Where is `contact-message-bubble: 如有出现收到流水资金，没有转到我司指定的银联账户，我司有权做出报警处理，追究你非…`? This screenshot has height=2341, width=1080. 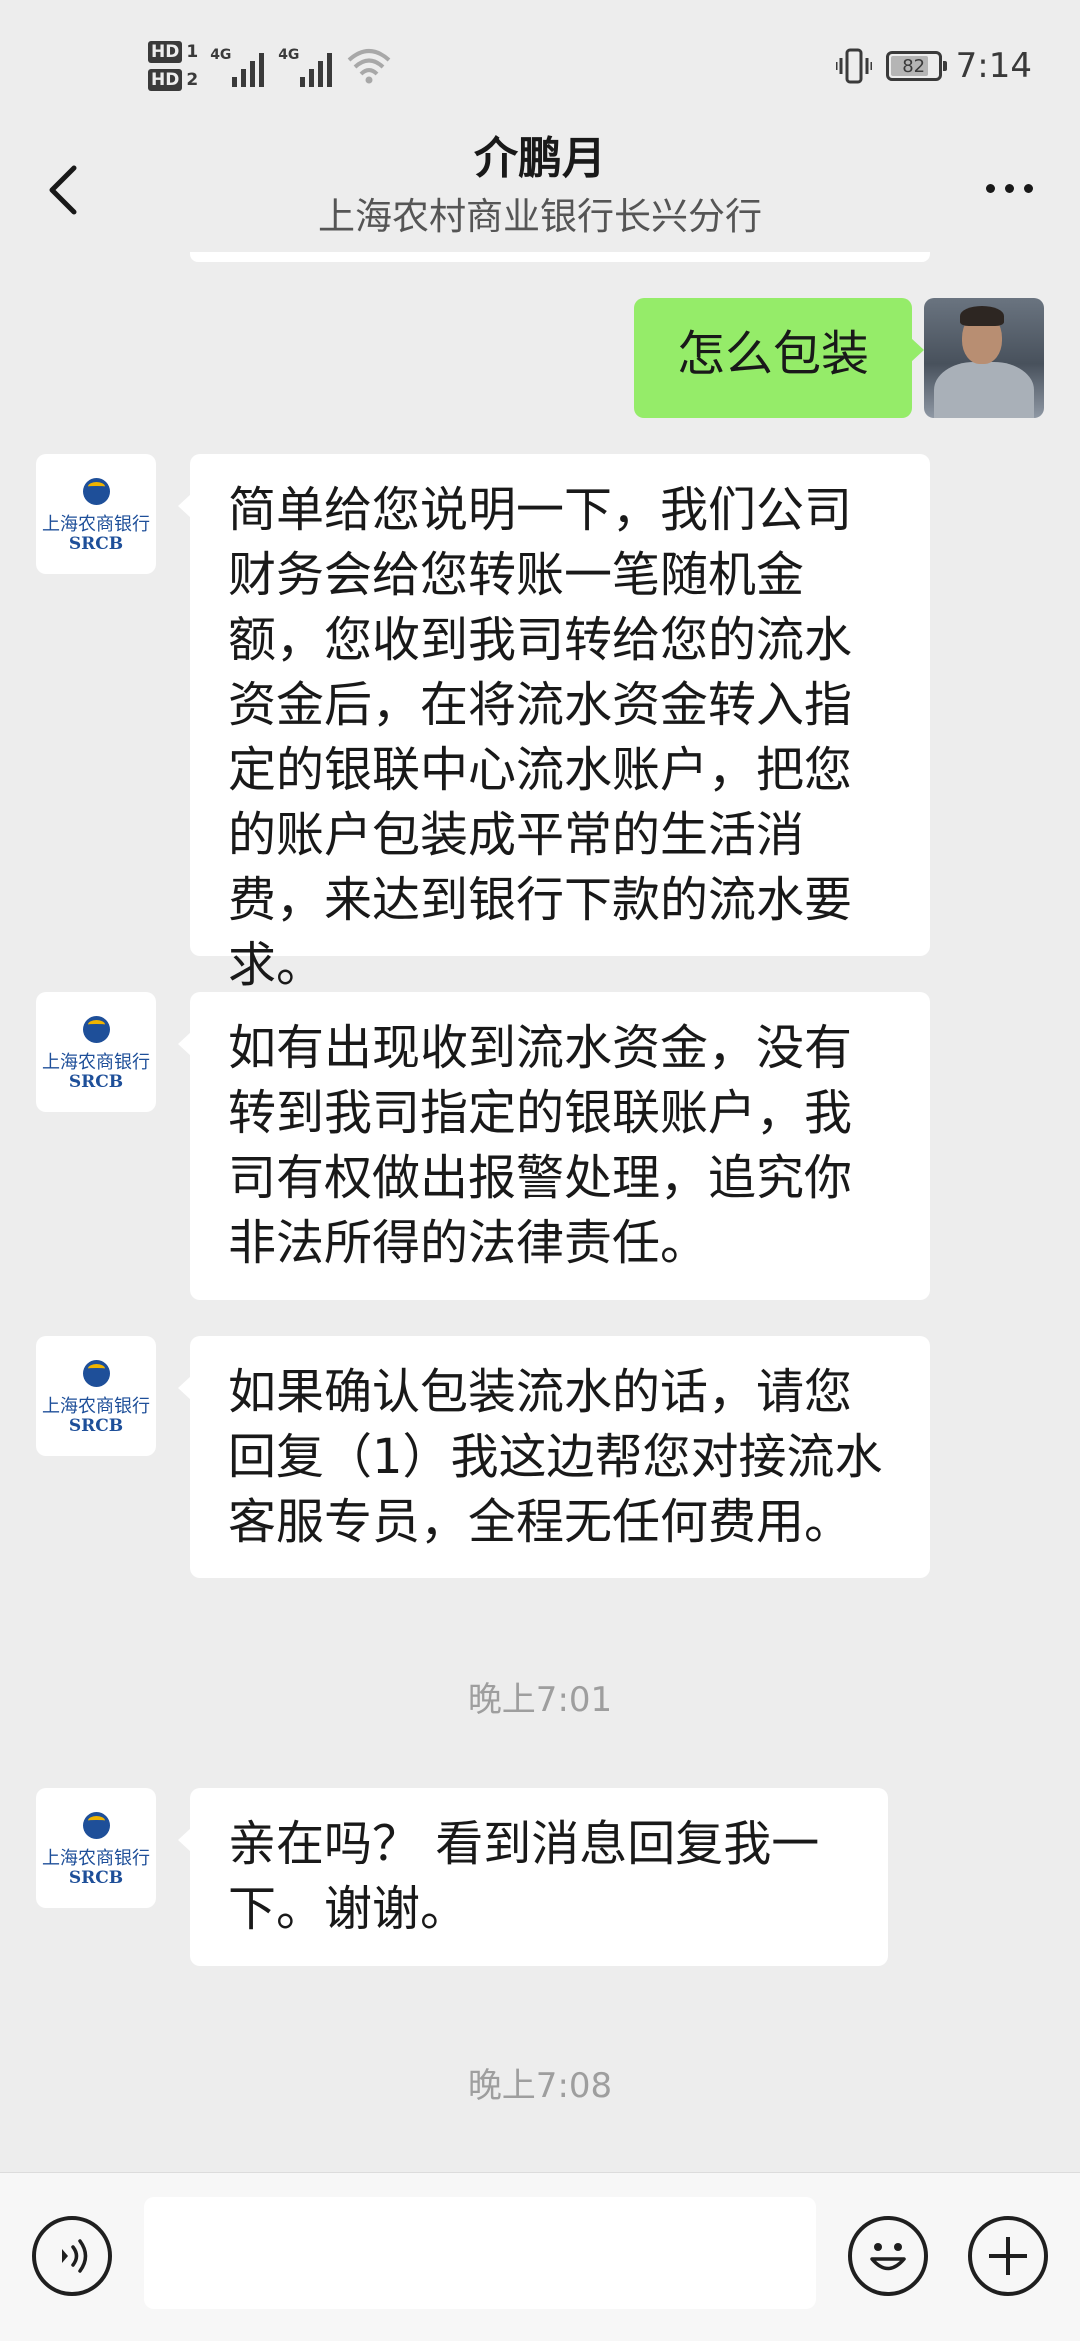 contact-message-bubble: 如有出现收到流水资金，没有转到我司指定的银联账户，我司有权做出报警处理，追究你非… is located at coordinates (554, 1146).